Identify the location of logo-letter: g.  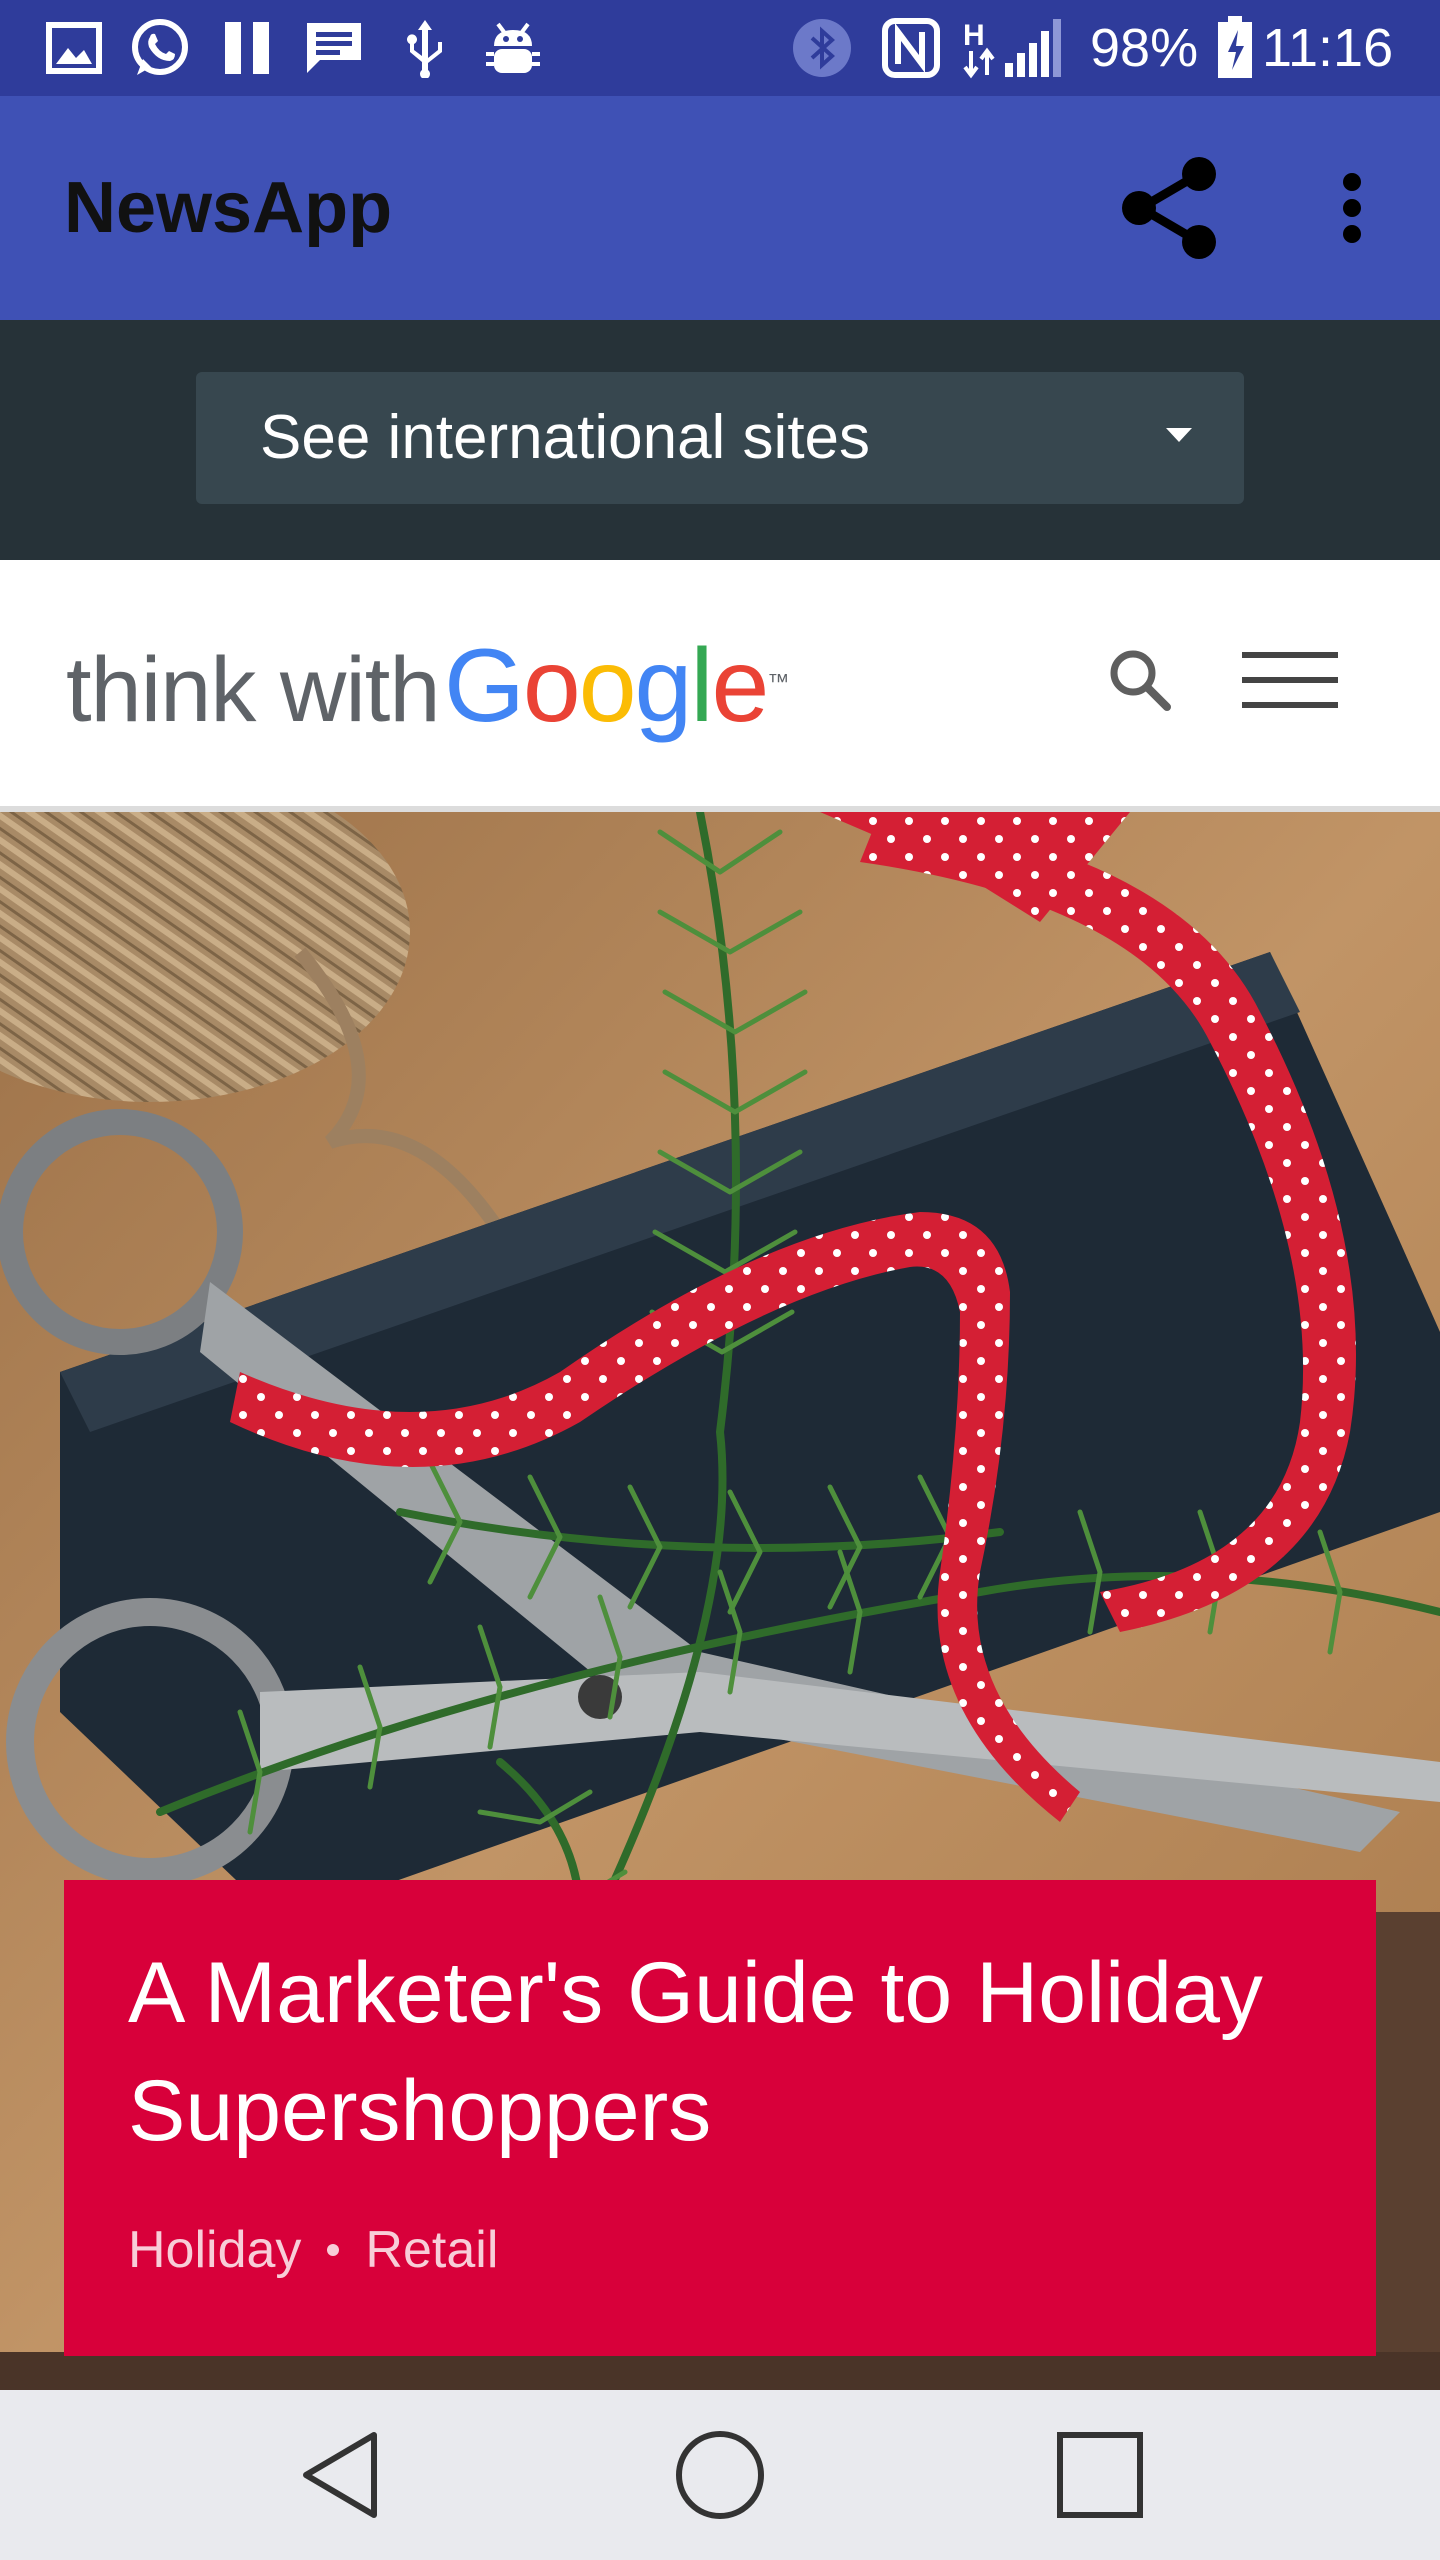
(663, 686).